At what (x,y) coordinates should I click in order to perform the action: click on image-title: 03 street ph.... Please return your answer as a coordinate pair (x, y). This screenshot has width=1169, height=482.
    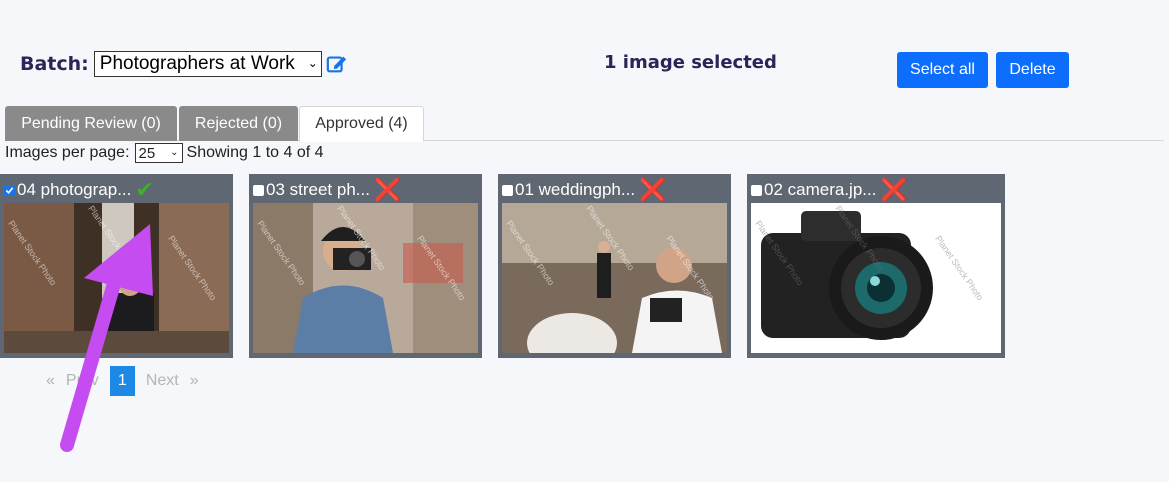
    Looking at the image, I should click on (318, 189).